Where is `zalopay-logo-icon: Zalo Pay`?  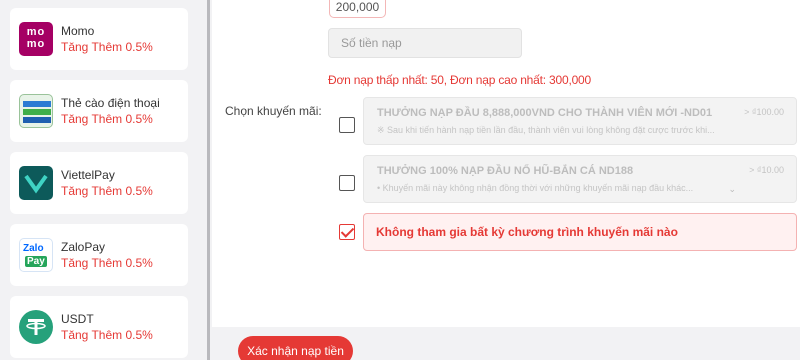
zalopay-logo-icon: Zalo Pay is located at coordinates (36, 255).